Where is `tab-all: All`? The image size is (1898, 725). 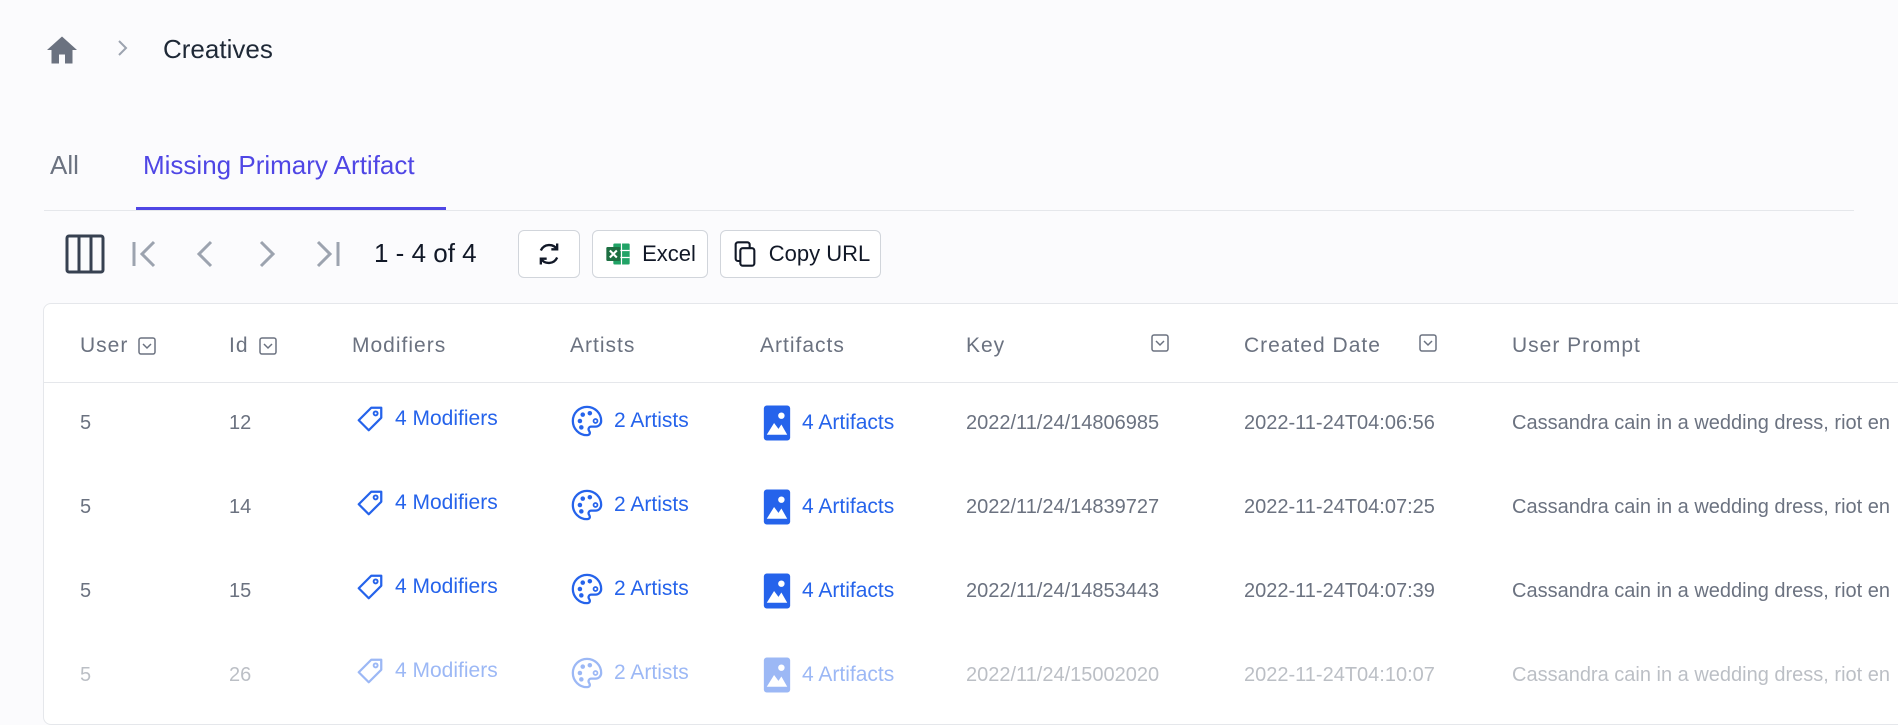
tab-all: All is located at coordinates (64, 165).